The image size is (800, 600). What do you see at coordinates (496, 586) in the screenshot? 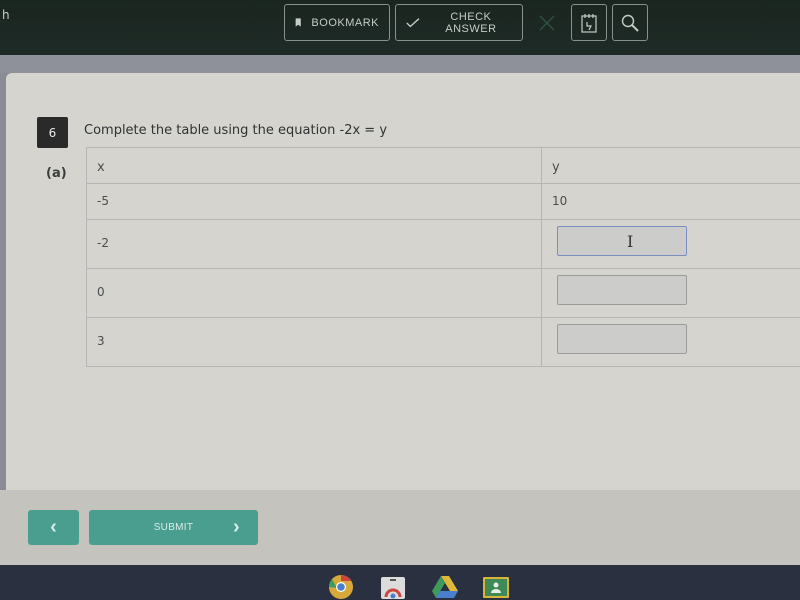
I see `google-classroom-icon` at bounding box center [496, 586].